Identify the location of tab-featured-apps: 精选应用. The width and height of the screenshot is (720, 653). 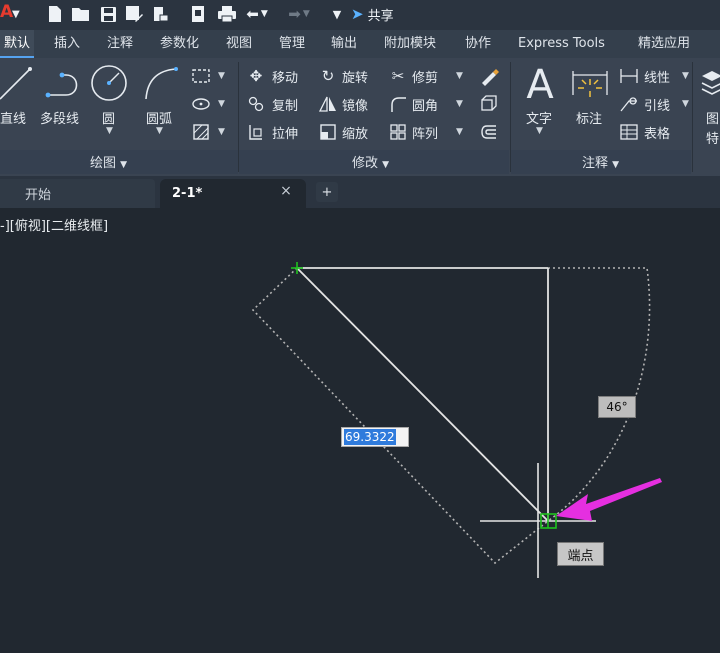
(664, 44).